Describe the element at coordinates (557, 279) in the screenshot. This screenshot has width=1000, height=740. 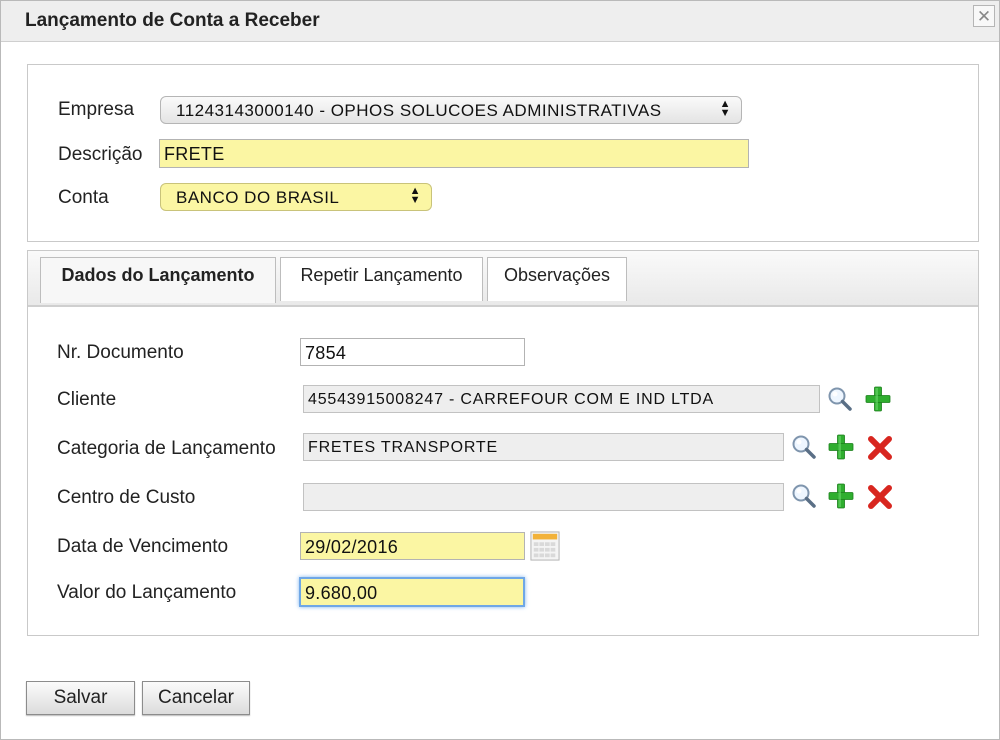
I see `tab-observacoes: Observações` at that location.